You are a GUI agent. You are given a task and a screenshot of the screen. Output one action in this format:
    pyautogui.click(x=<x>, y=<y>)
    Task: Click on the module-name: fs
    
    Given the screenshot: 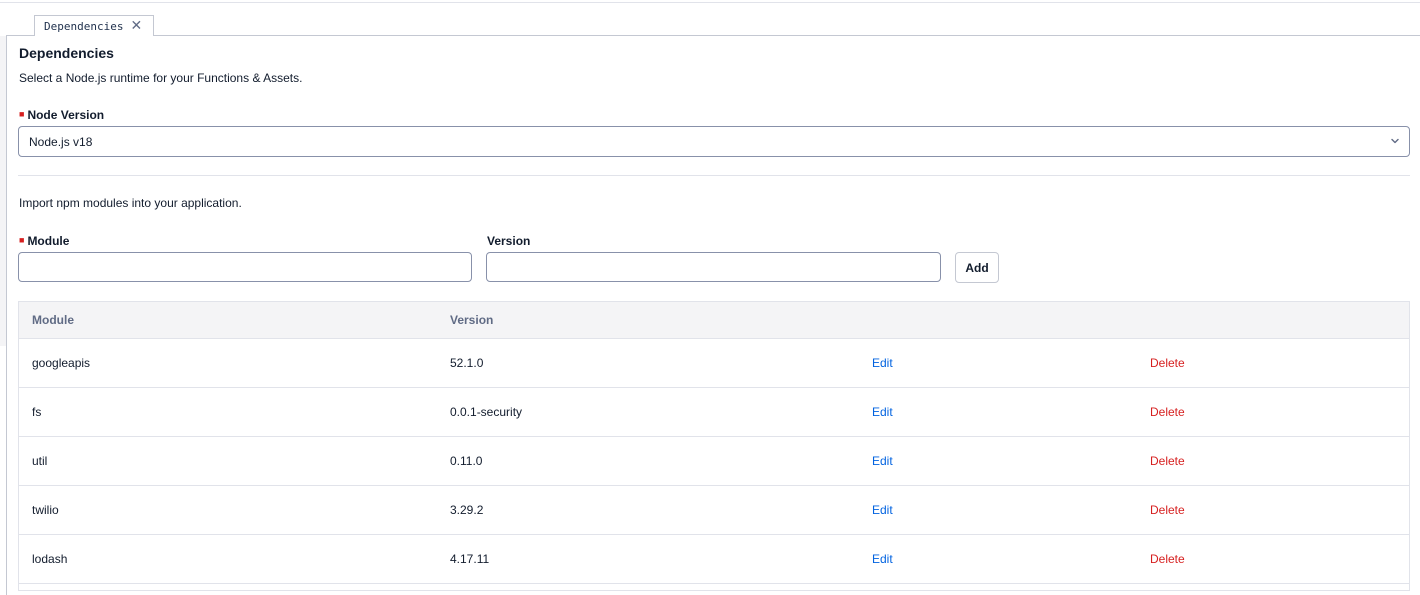 What is the action you would take?
    pyautogui.click(x=37, y=412)
    